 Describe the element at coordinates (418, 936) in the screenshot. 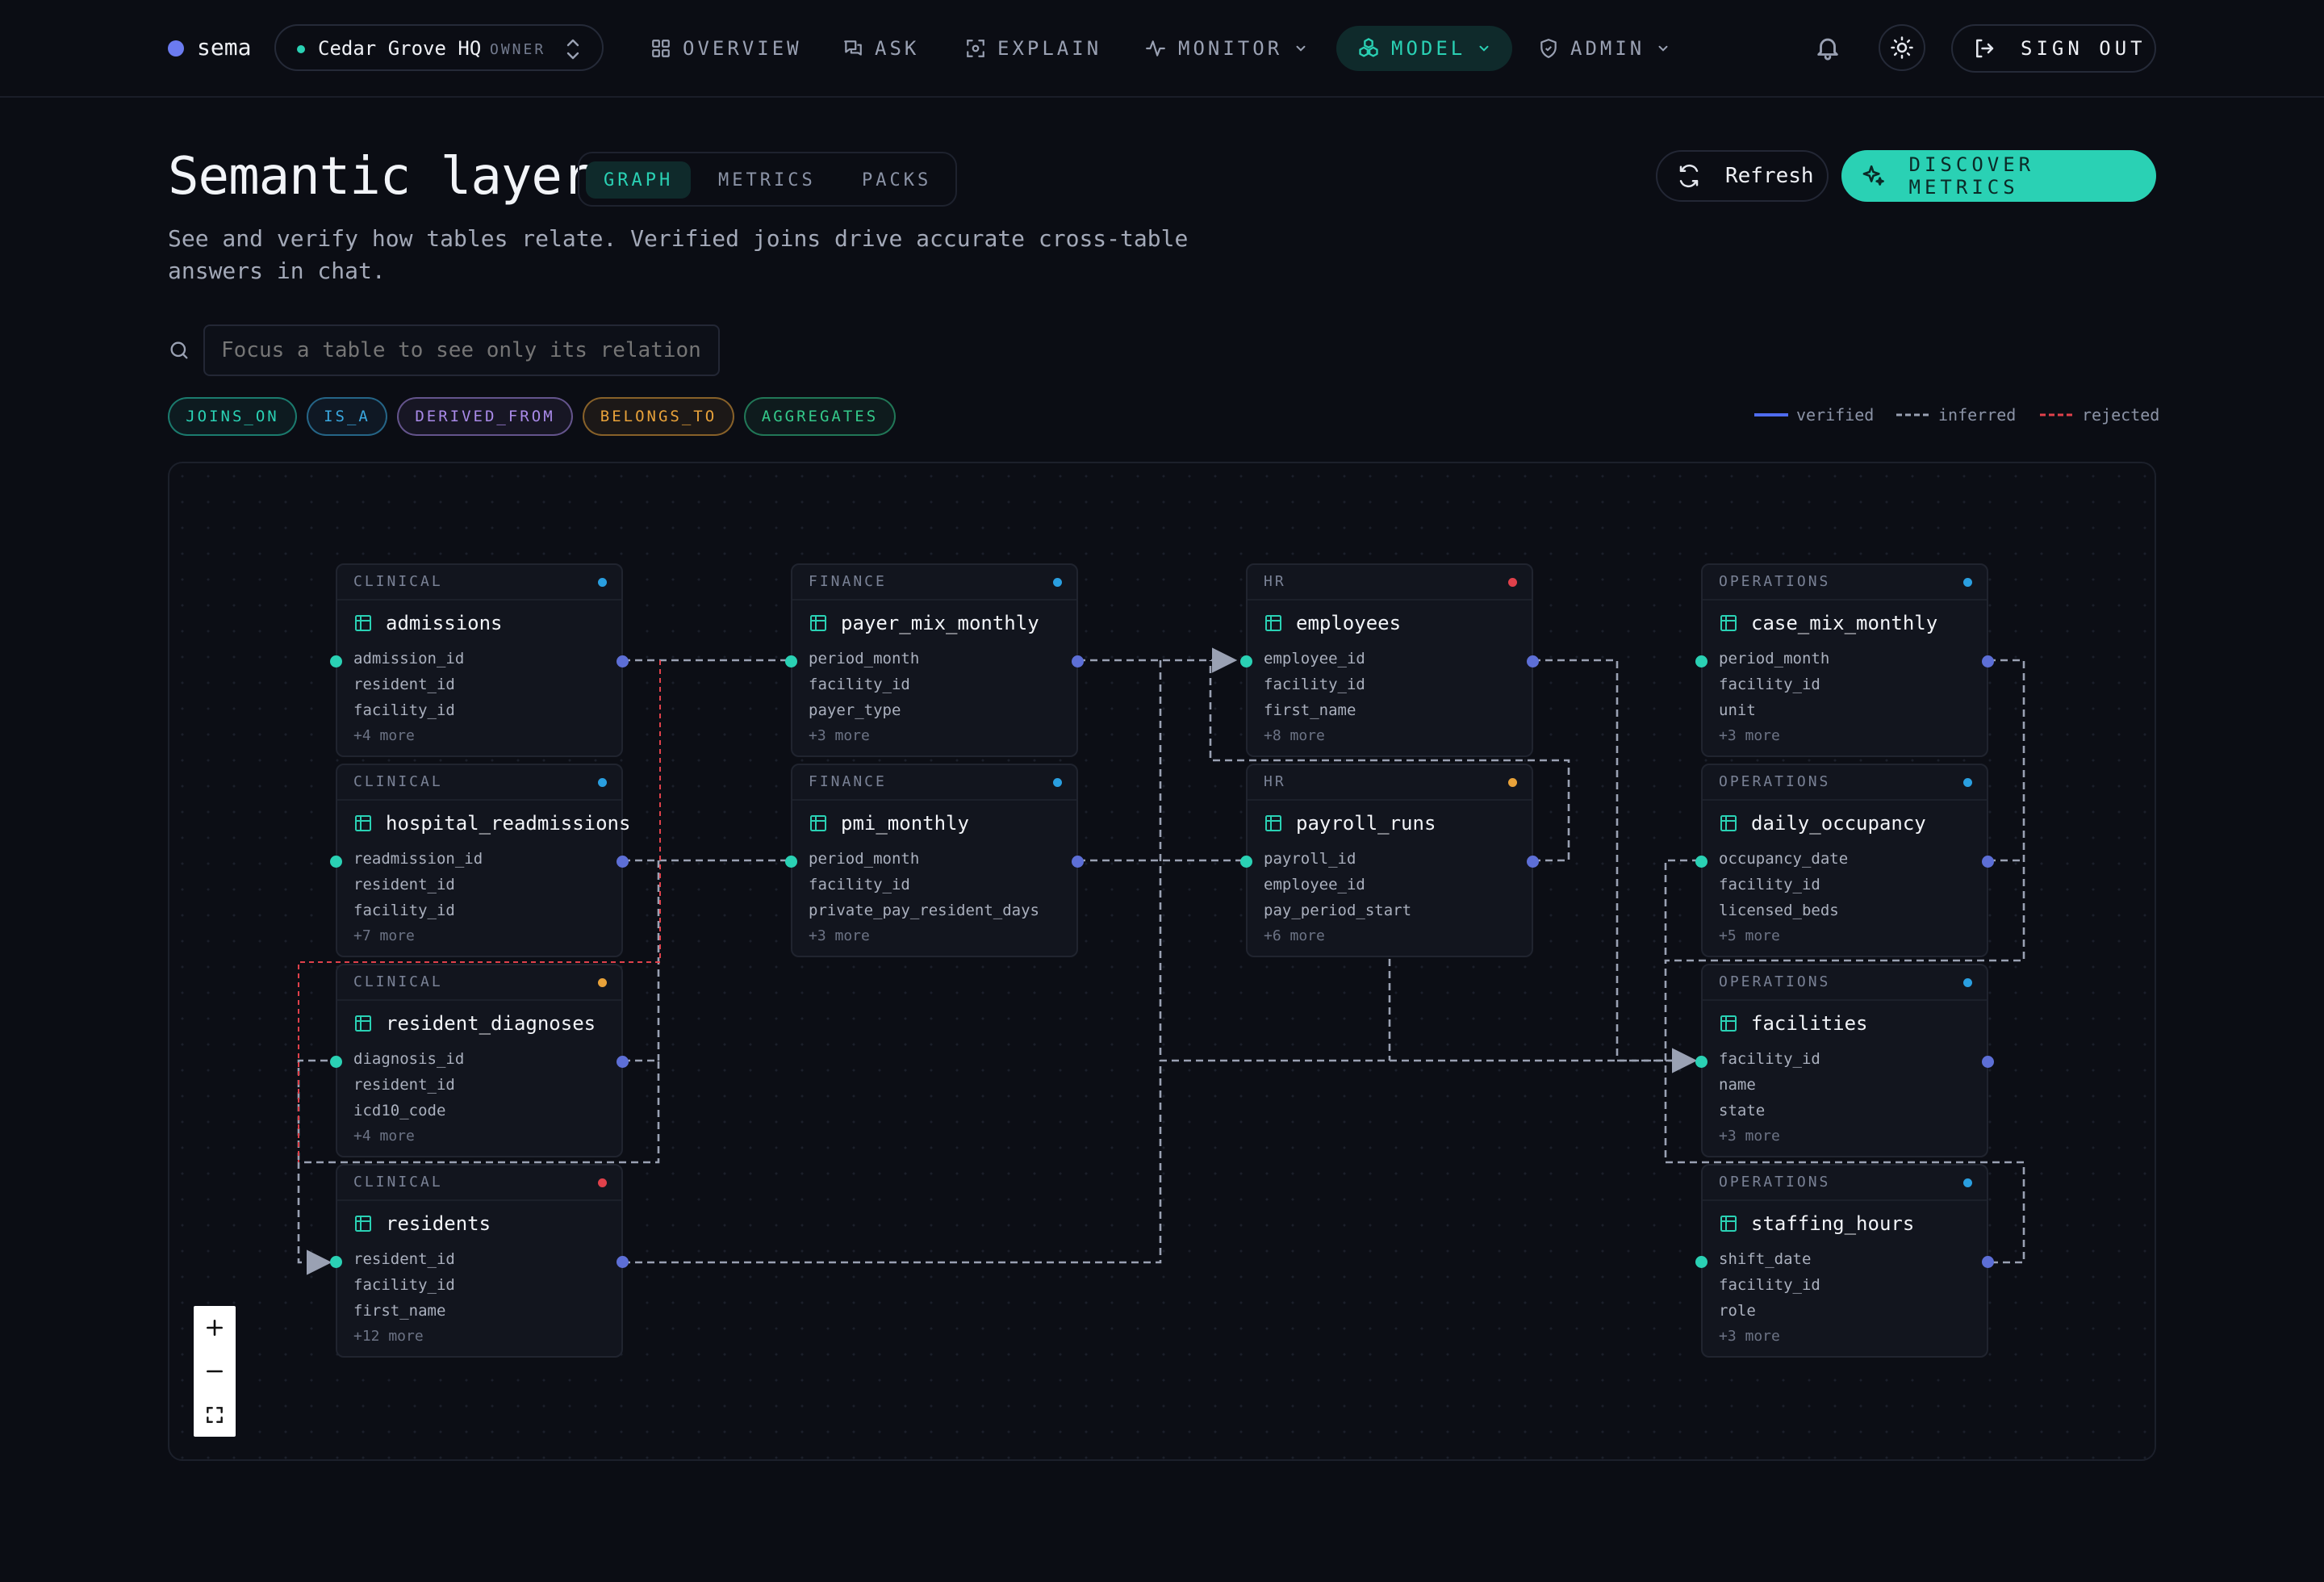

I see `more-fields-link: +7 more` at that location.